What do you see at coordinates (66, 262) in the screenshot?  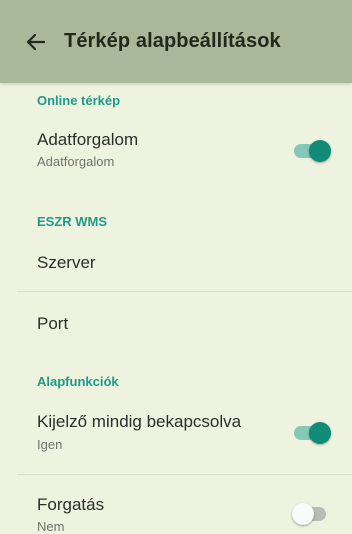 I see `server-title: Szerver` at bounding box center [66, 262].